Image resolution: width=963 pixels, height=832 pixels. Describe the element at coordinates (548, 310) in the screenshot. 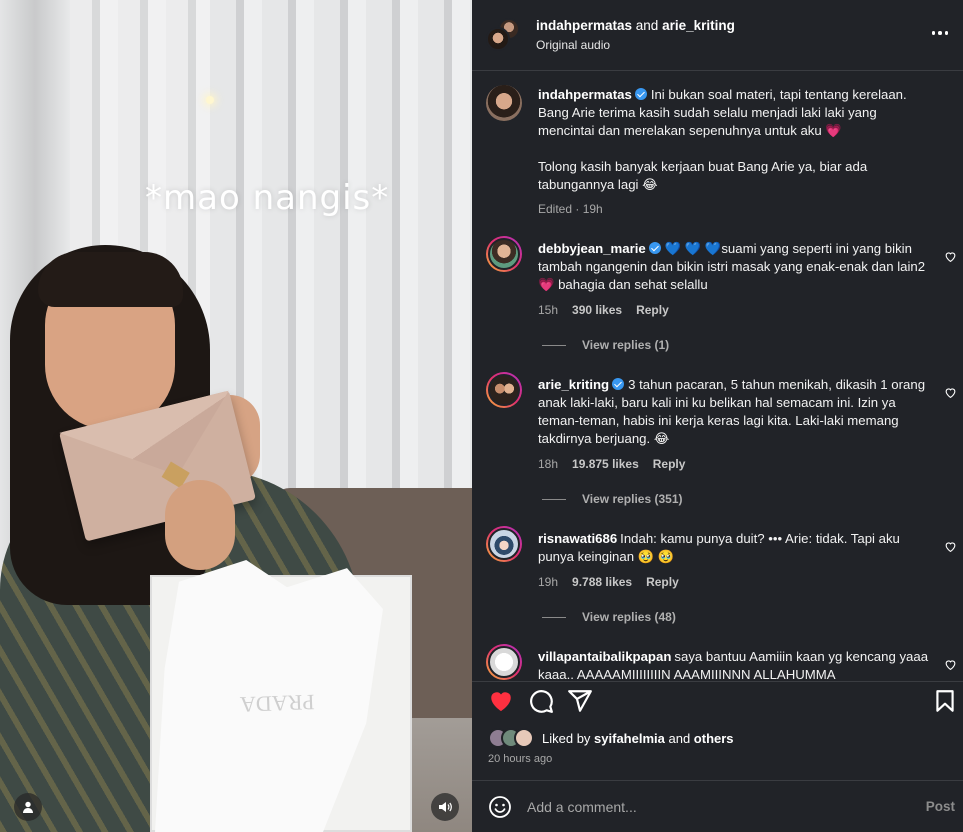

I see `comment-time: 15h` at that location.